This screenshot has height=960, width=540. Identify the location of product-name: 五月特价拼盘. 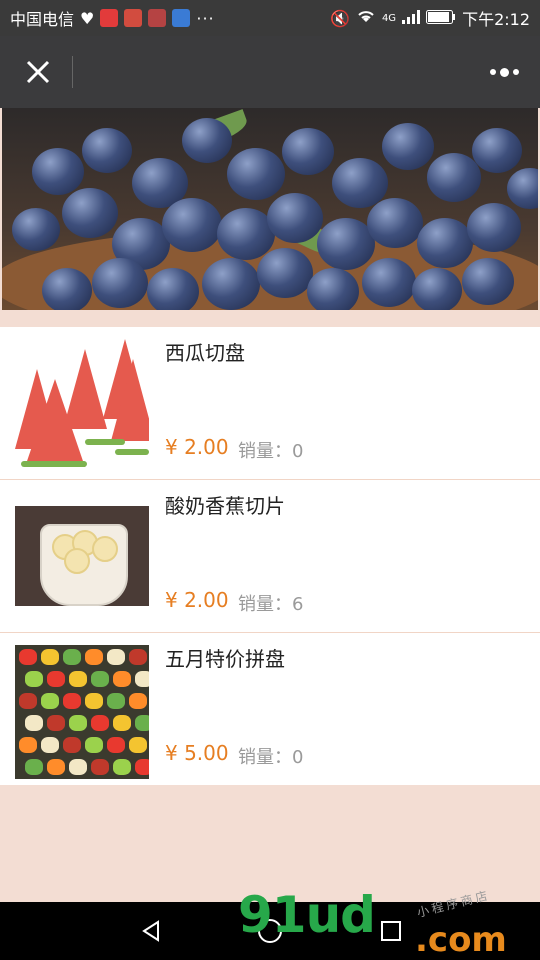
(225, 659).